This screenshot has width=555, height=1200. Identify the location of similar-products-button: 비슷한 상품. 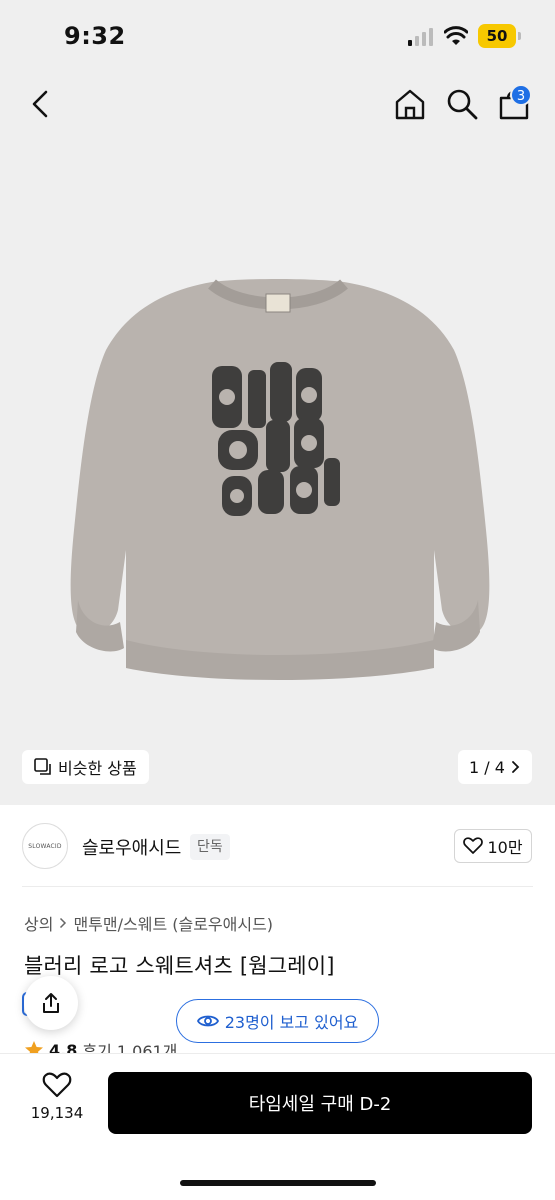
(85, 767).